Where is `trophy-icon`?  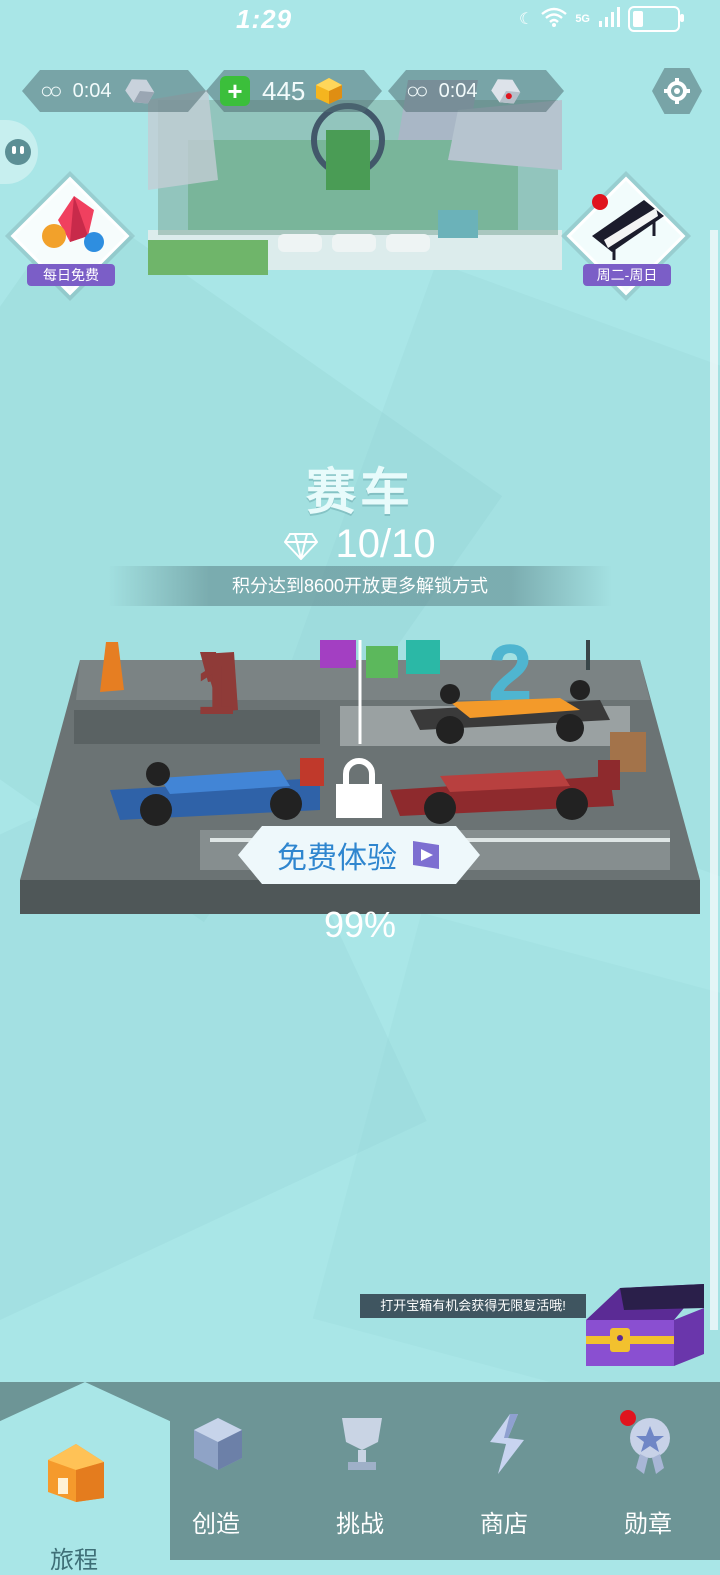 trophy-icon is located at coordinates (362, 1444).